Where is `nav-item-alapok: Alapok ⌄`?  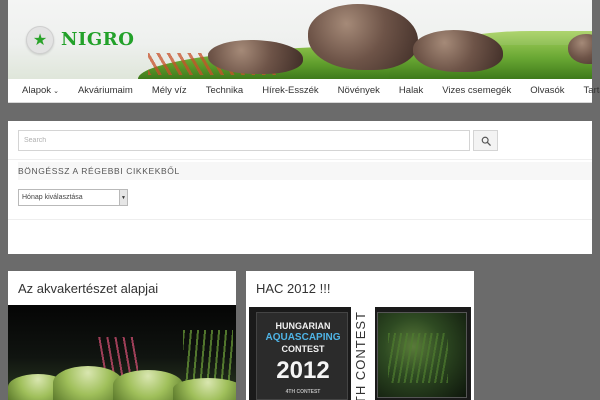
nav-item-alapok: Alapok ⌄ is located at coordinates (50, 90).